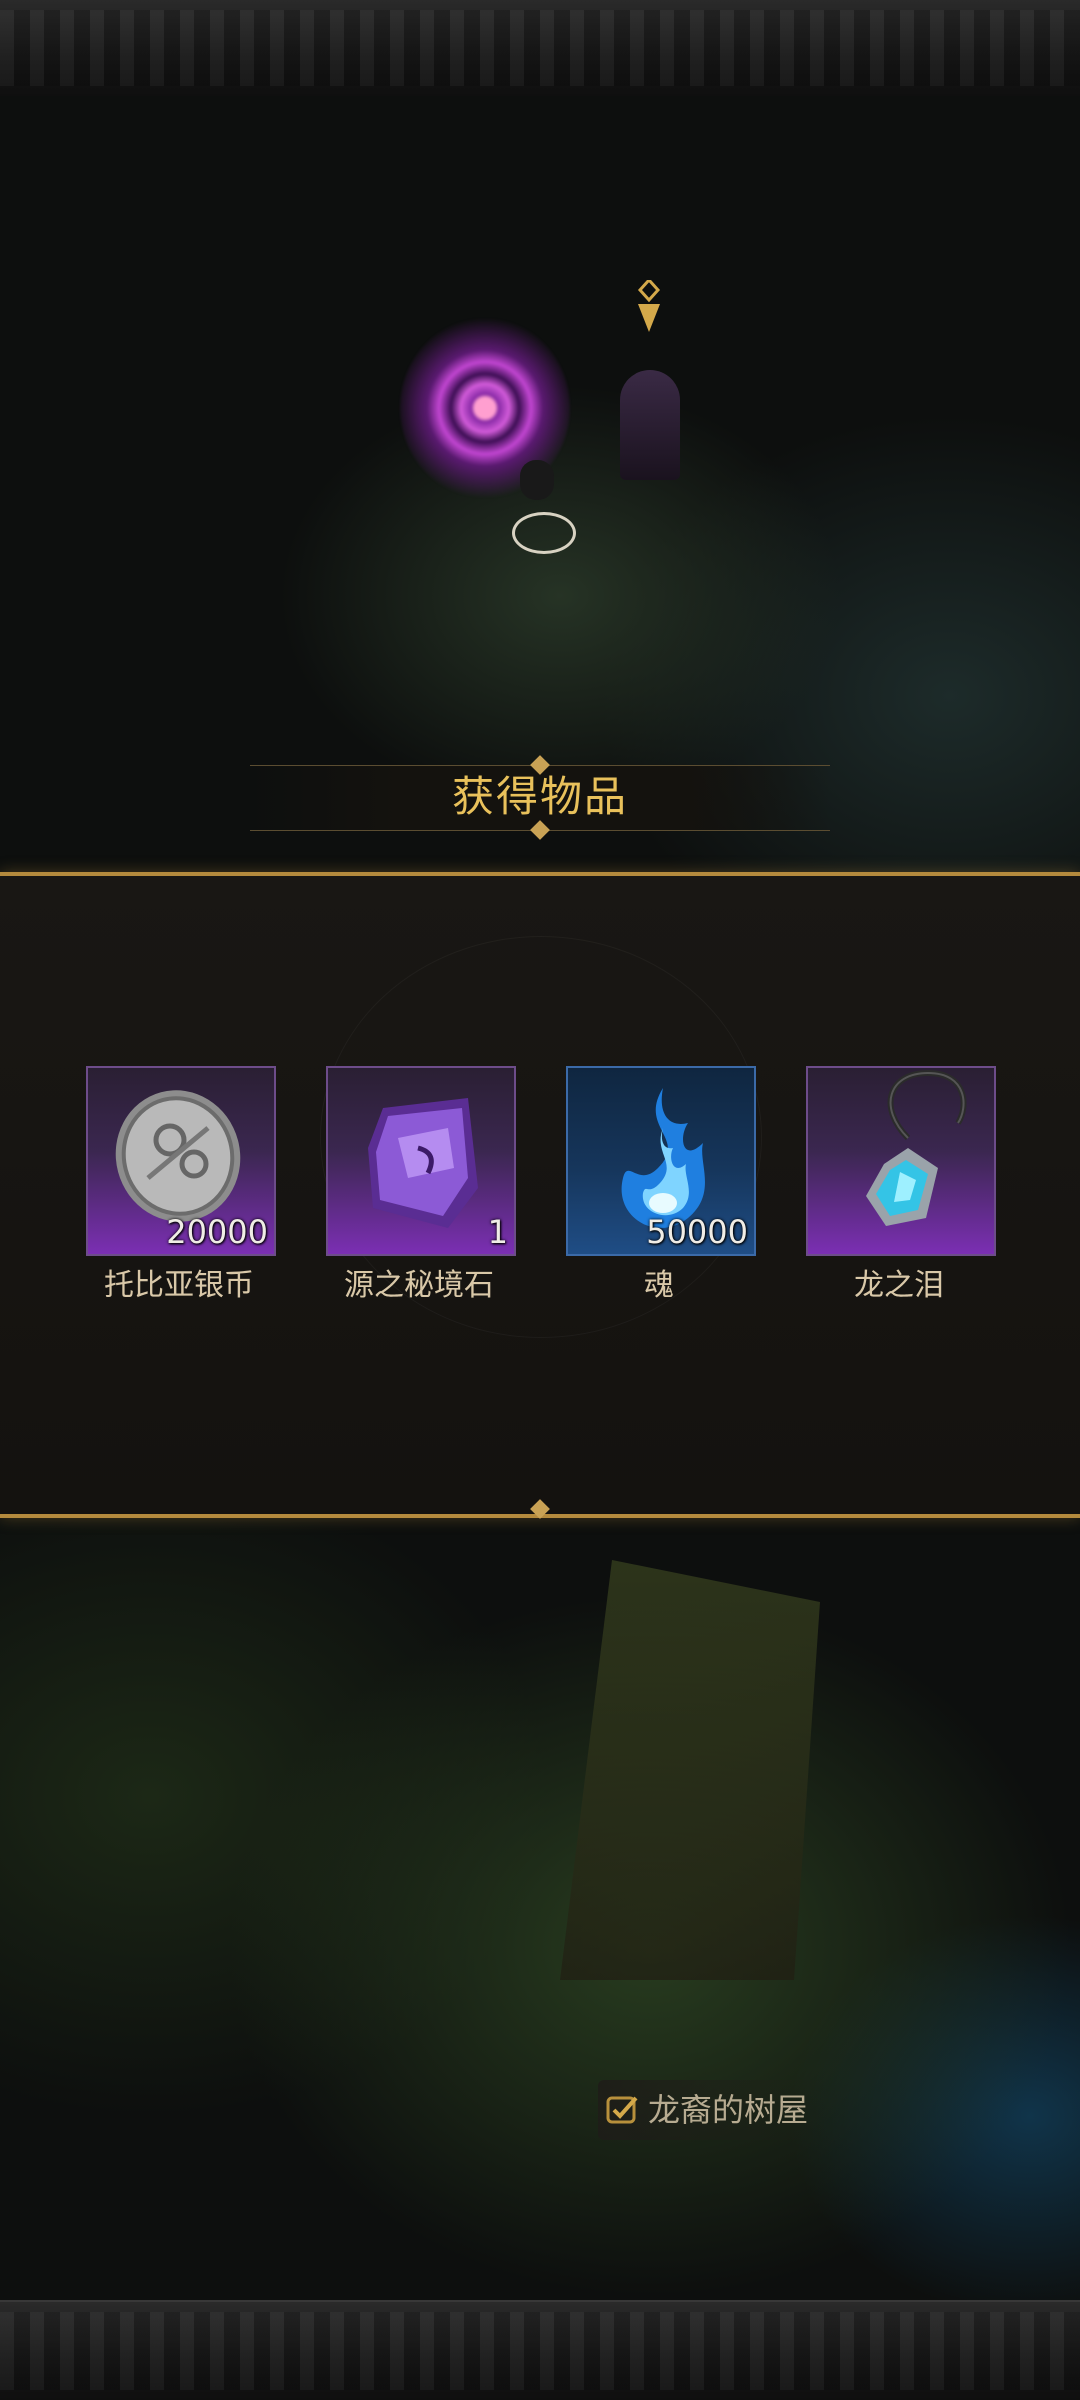 Image resolution: width=1080 pixels, height=2400 pixels. I want to click on reward-item: 20000 托比亚银币, so click(181, 1186).